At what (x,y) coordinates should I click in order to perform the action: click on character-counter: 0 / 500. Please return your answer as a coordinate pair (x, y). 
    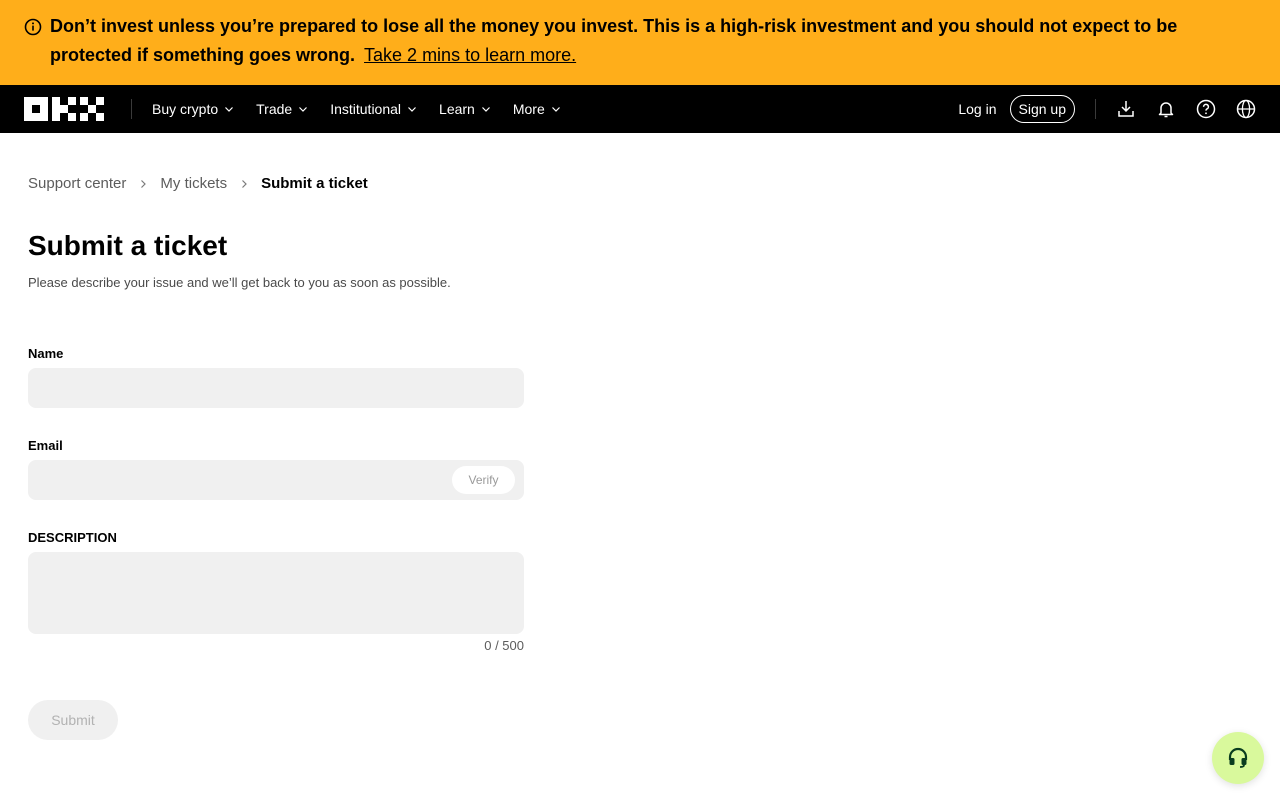
    Looking at the image, I should click on (504, 645).